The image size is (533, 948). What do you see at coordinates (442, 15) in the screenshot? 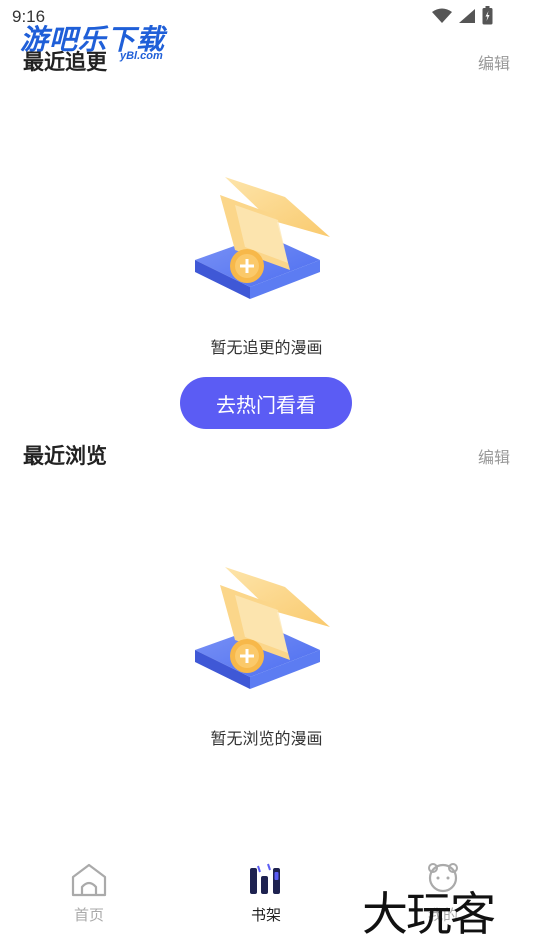
I see `wifi-icon` at bounding box center [442, 15].